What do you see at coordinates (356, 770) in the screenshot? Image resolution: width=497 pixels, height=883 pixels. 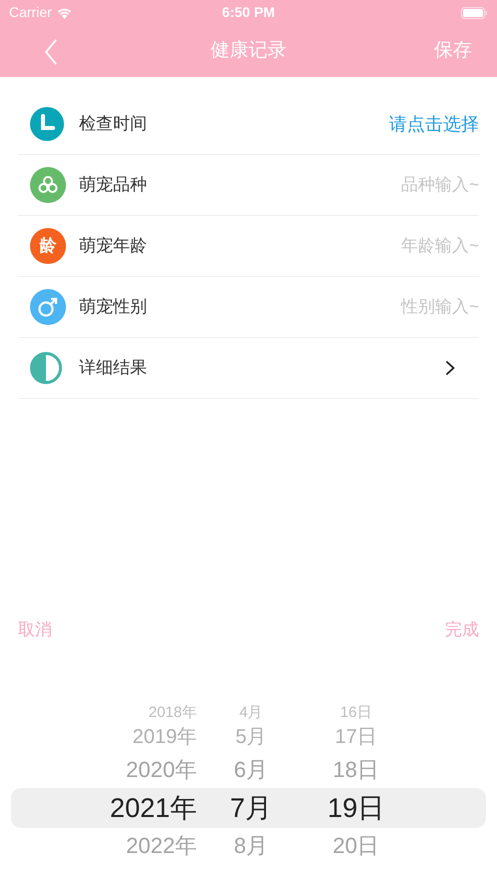 I see `day-item: 18日` at bounding box center [356, 770].